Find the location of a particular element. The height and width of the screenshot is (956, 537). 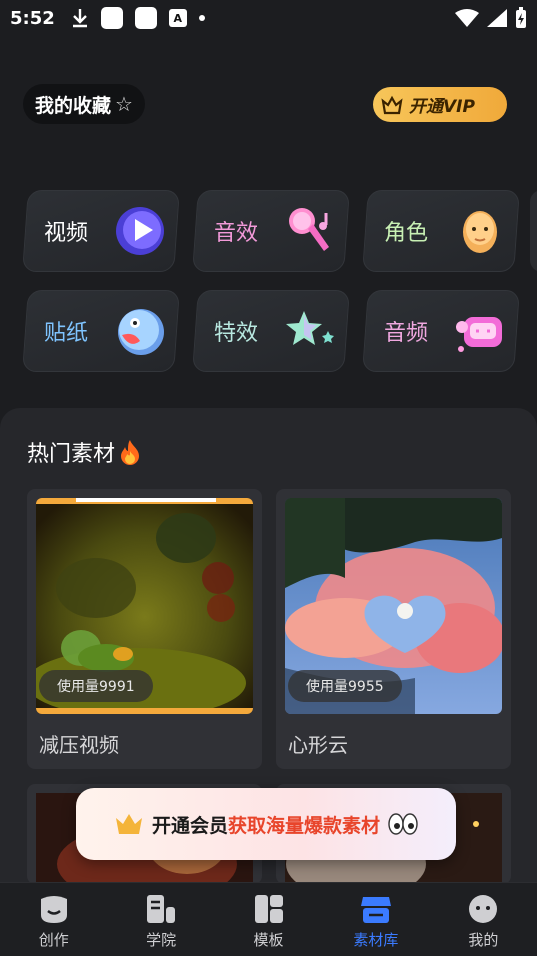

tab-label: 创作 is located at coordinates (53, 940).